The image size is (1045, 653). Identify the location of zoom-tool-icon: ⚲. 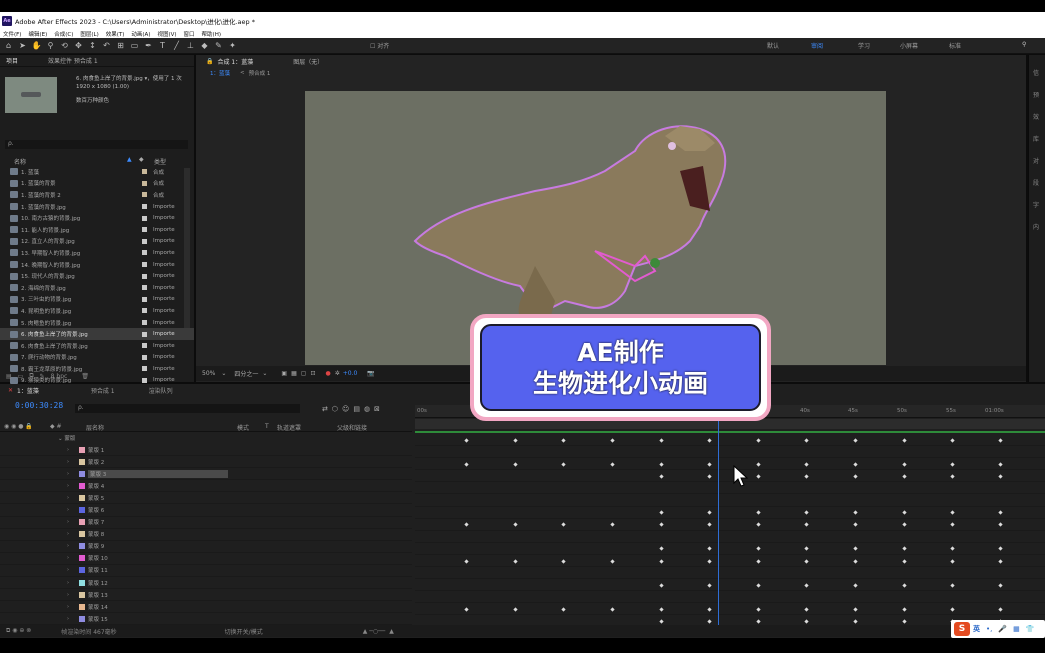
(50, 45).